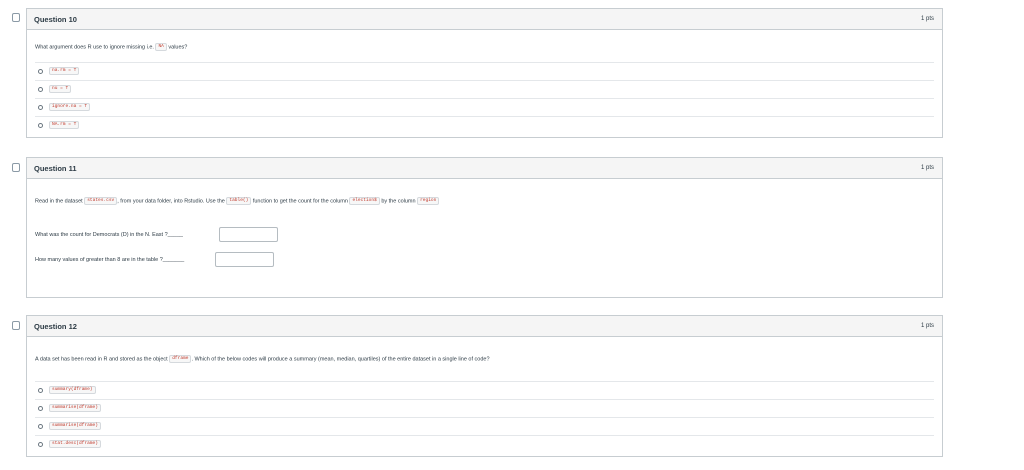  I want to click on question-title: Question 11, so click(55, 168).